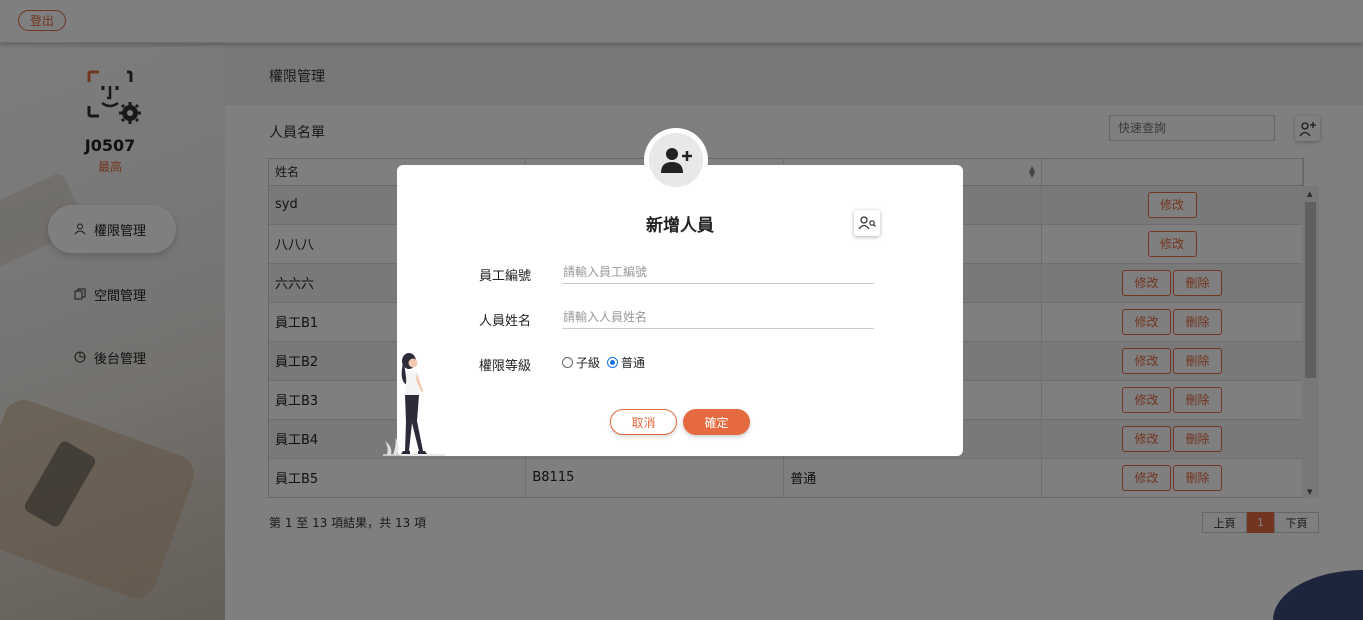  I want to click on level-option-label: 普通, so click(633, 363).